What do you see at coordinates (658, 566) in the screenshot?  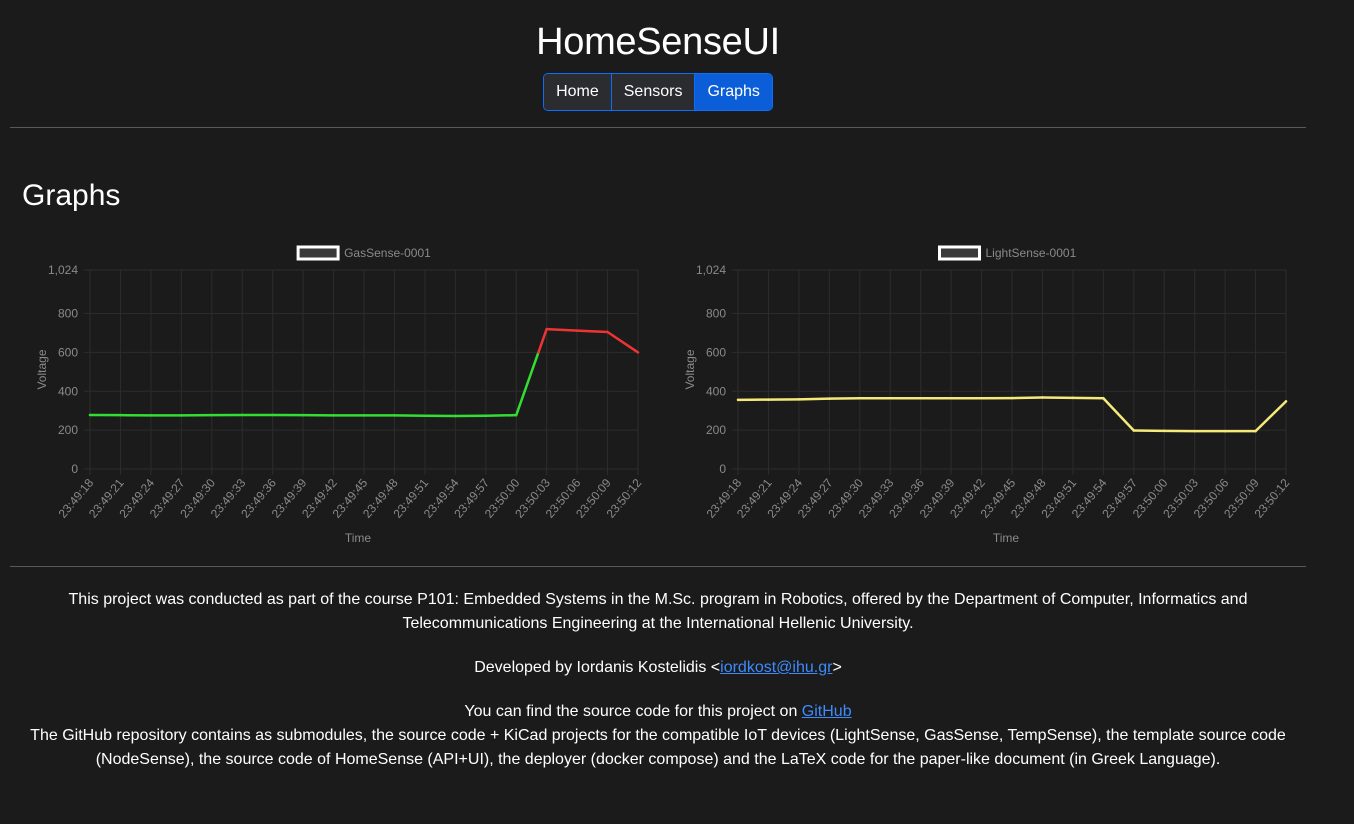 I see `footer-divider` at bounding box center [658, 566].